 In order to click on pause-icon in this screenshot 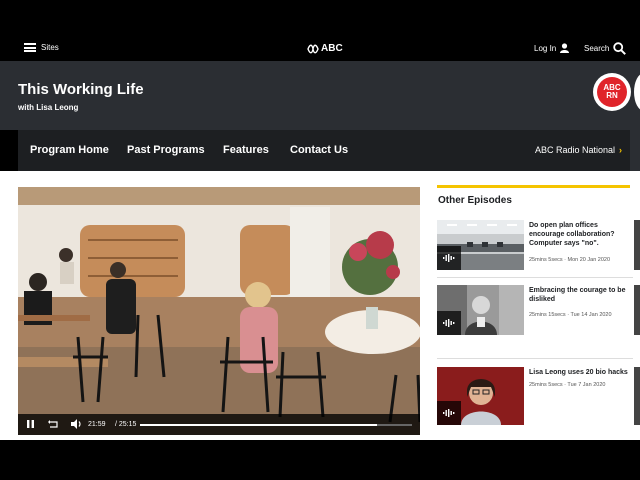, I will do `click(30, 424)`.